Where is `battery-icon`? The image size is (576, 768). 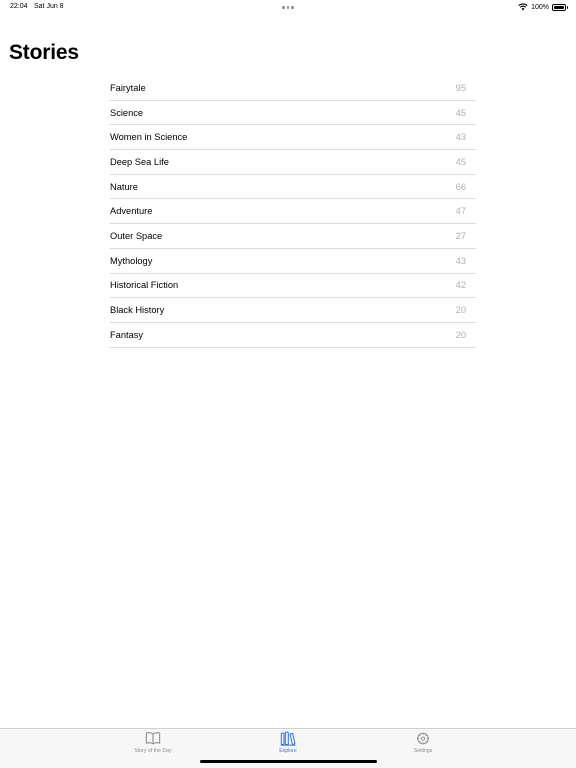
battery-icon is located at coordinates (560, 7).